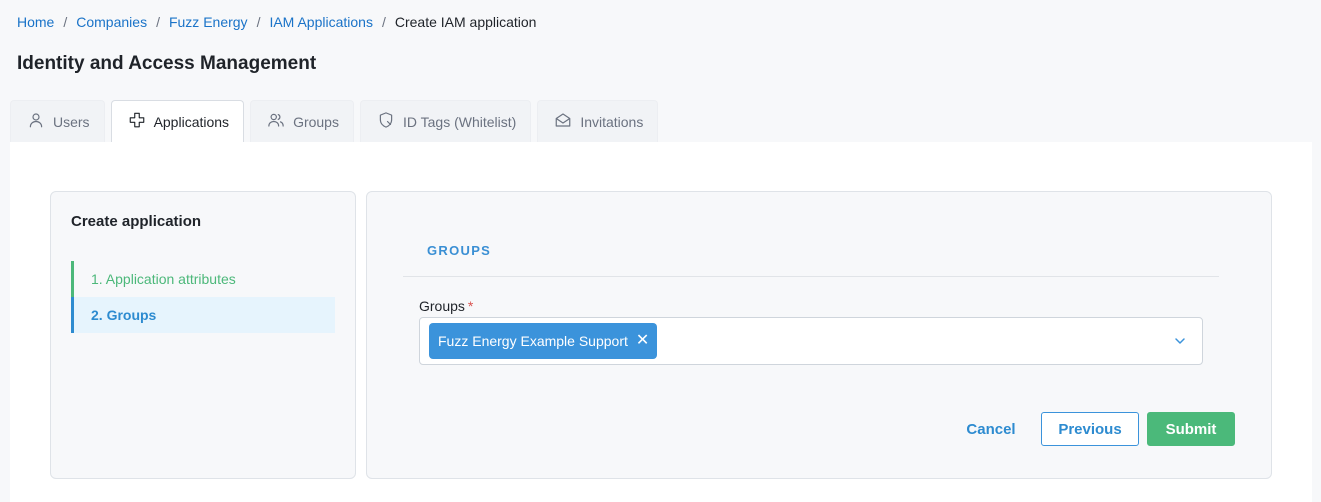 Image resolution: width=1321 pixels, height=502 pixels. Describe the element at coordinates (1090, 429) in the screenshot. I see `previous-button: Previous` at that location.